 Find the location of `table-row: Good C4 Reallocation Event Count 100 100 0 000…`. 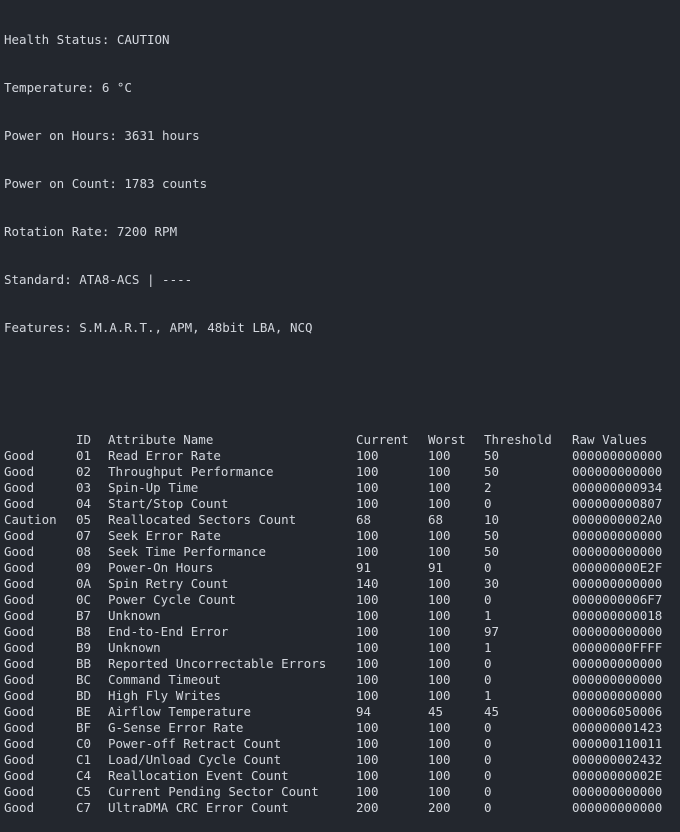

table-row: Good C4 Reallocation Event Count 100 100 0 000… is located at coordinates (336, 776).